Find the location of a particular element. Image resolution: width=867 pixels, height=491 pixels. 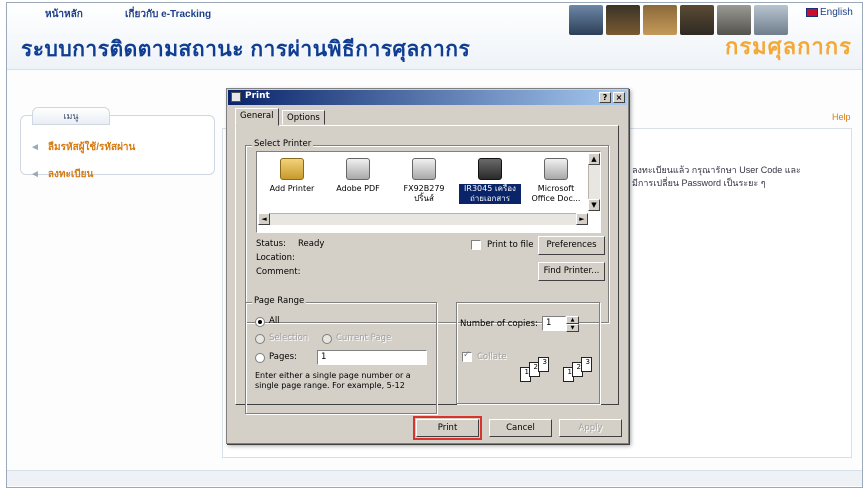

print-to-file-checkbox is located at coordinates (476, 245).